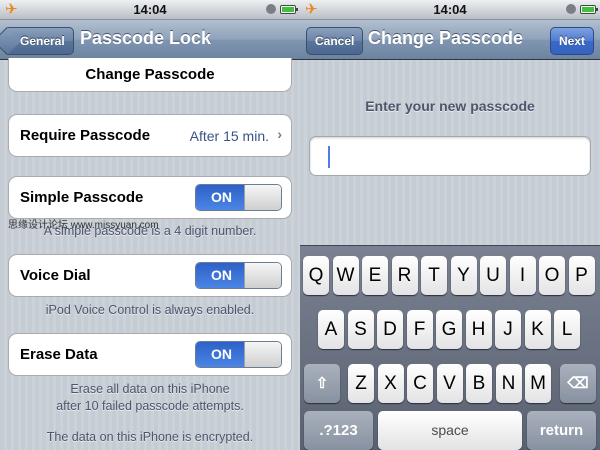 The image size is (600, 450). What do you see at coordinates (522, 275) in the screenshot?
I see `key-i: I` at bounding box center [522, 275].